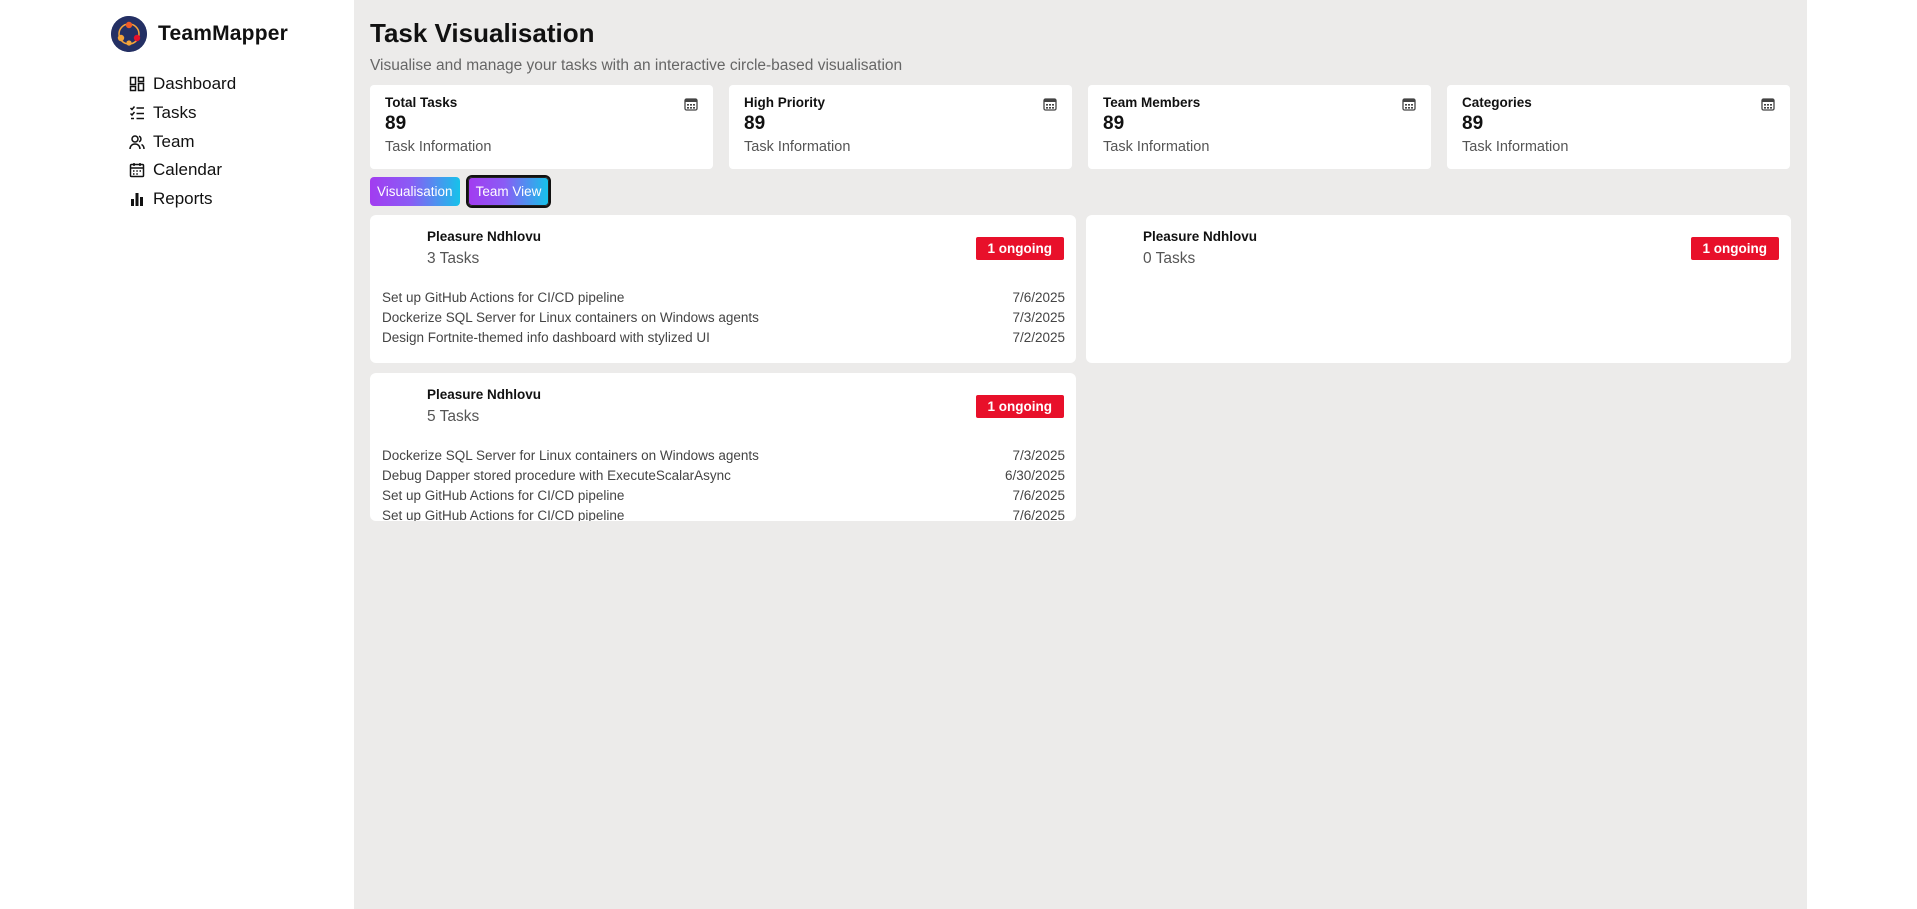 The image size is (1917, 909). I want to click on sidebar-item-label: Calendar, so click(187, 170).